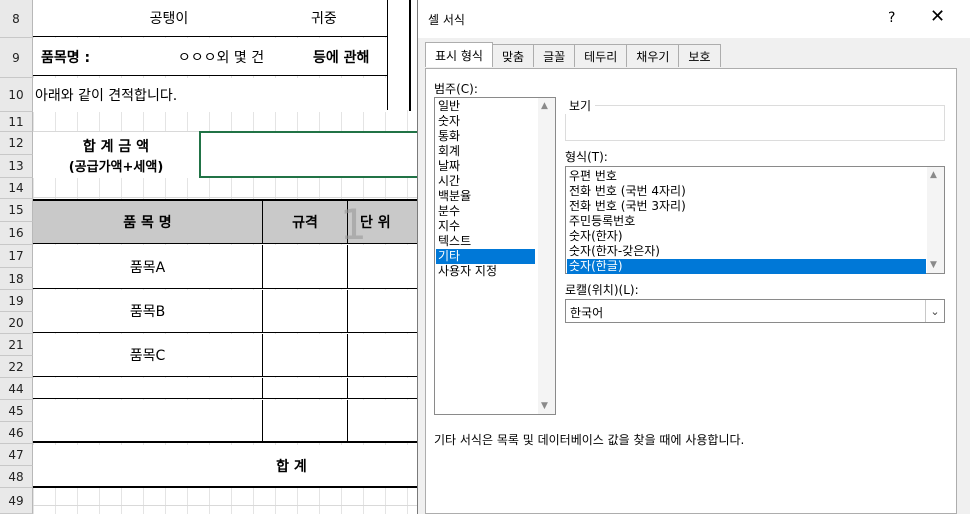  Describe the element at coordinates (601, 55) in the screenshot. I see `tab-border: 테두리` at that location.